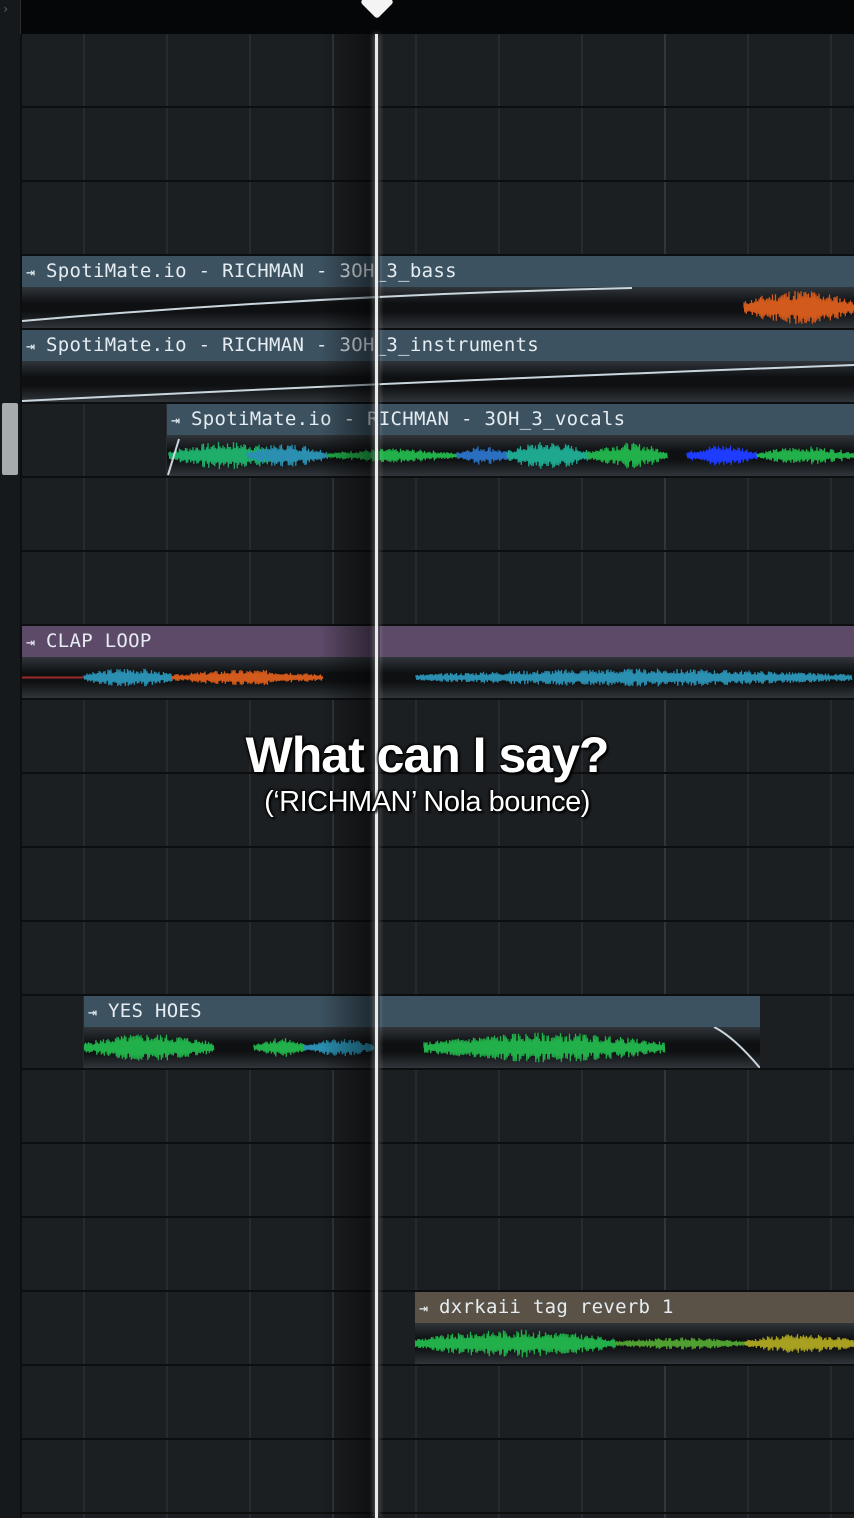  I want to click on clip-yes-hoes: ⇥ YES HOES, so click(422, 1032).